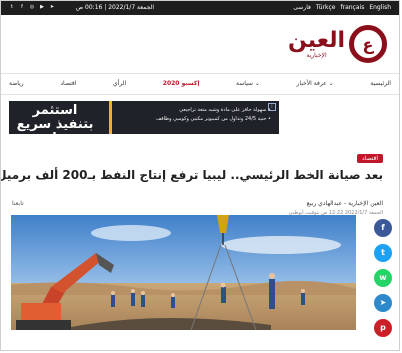 The height and width of the screenshot is (353, 402). I want to click on article-author: العين الإخبارية - عبدالهادي ربيع, so click(345, 203).